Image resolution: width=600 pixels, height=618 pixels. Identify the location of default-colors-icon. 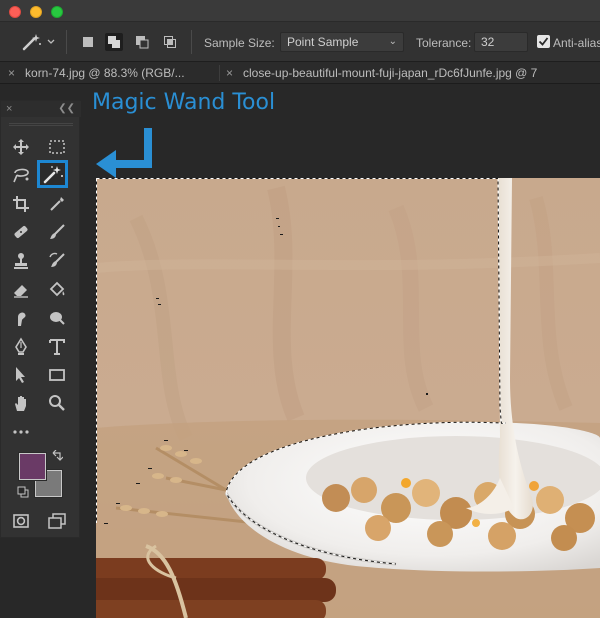
(23, 494).